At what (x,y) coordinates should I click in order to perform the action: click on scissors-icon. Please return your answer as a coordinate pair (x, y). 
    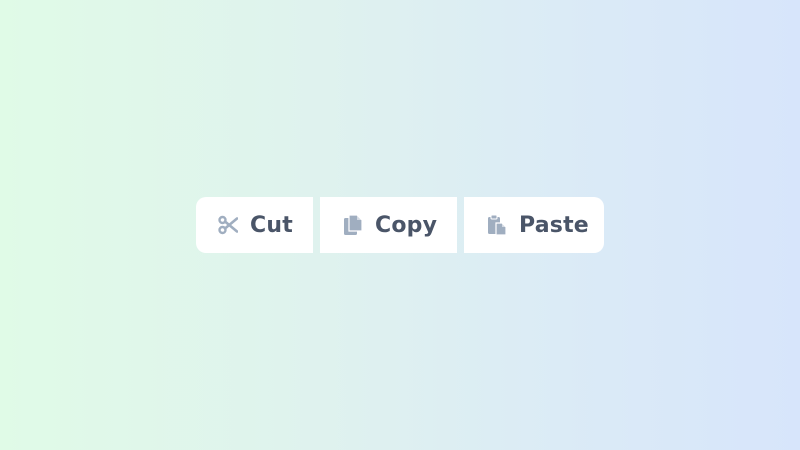
    Looking at the image, I should click on (228, 225).